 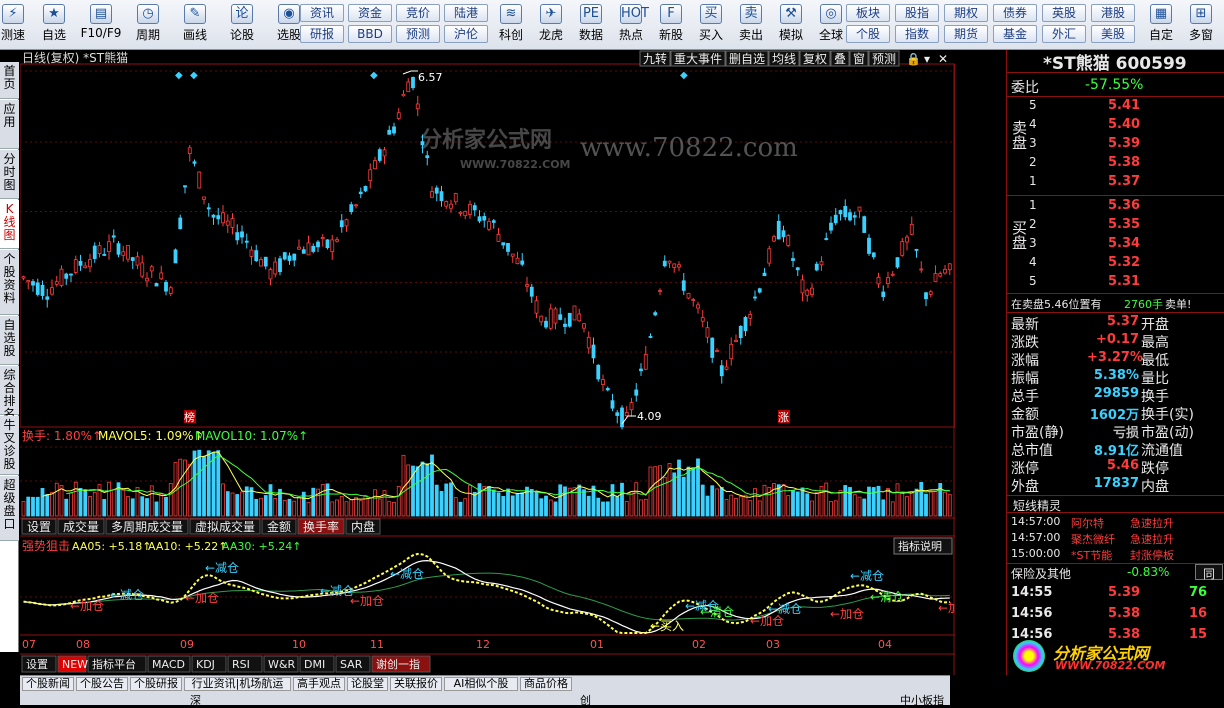 What do you see at coordinates (148, 25) in the screenshot?
I see `toolbar--button: ◷ 周期` at bounding box center [148, 25].